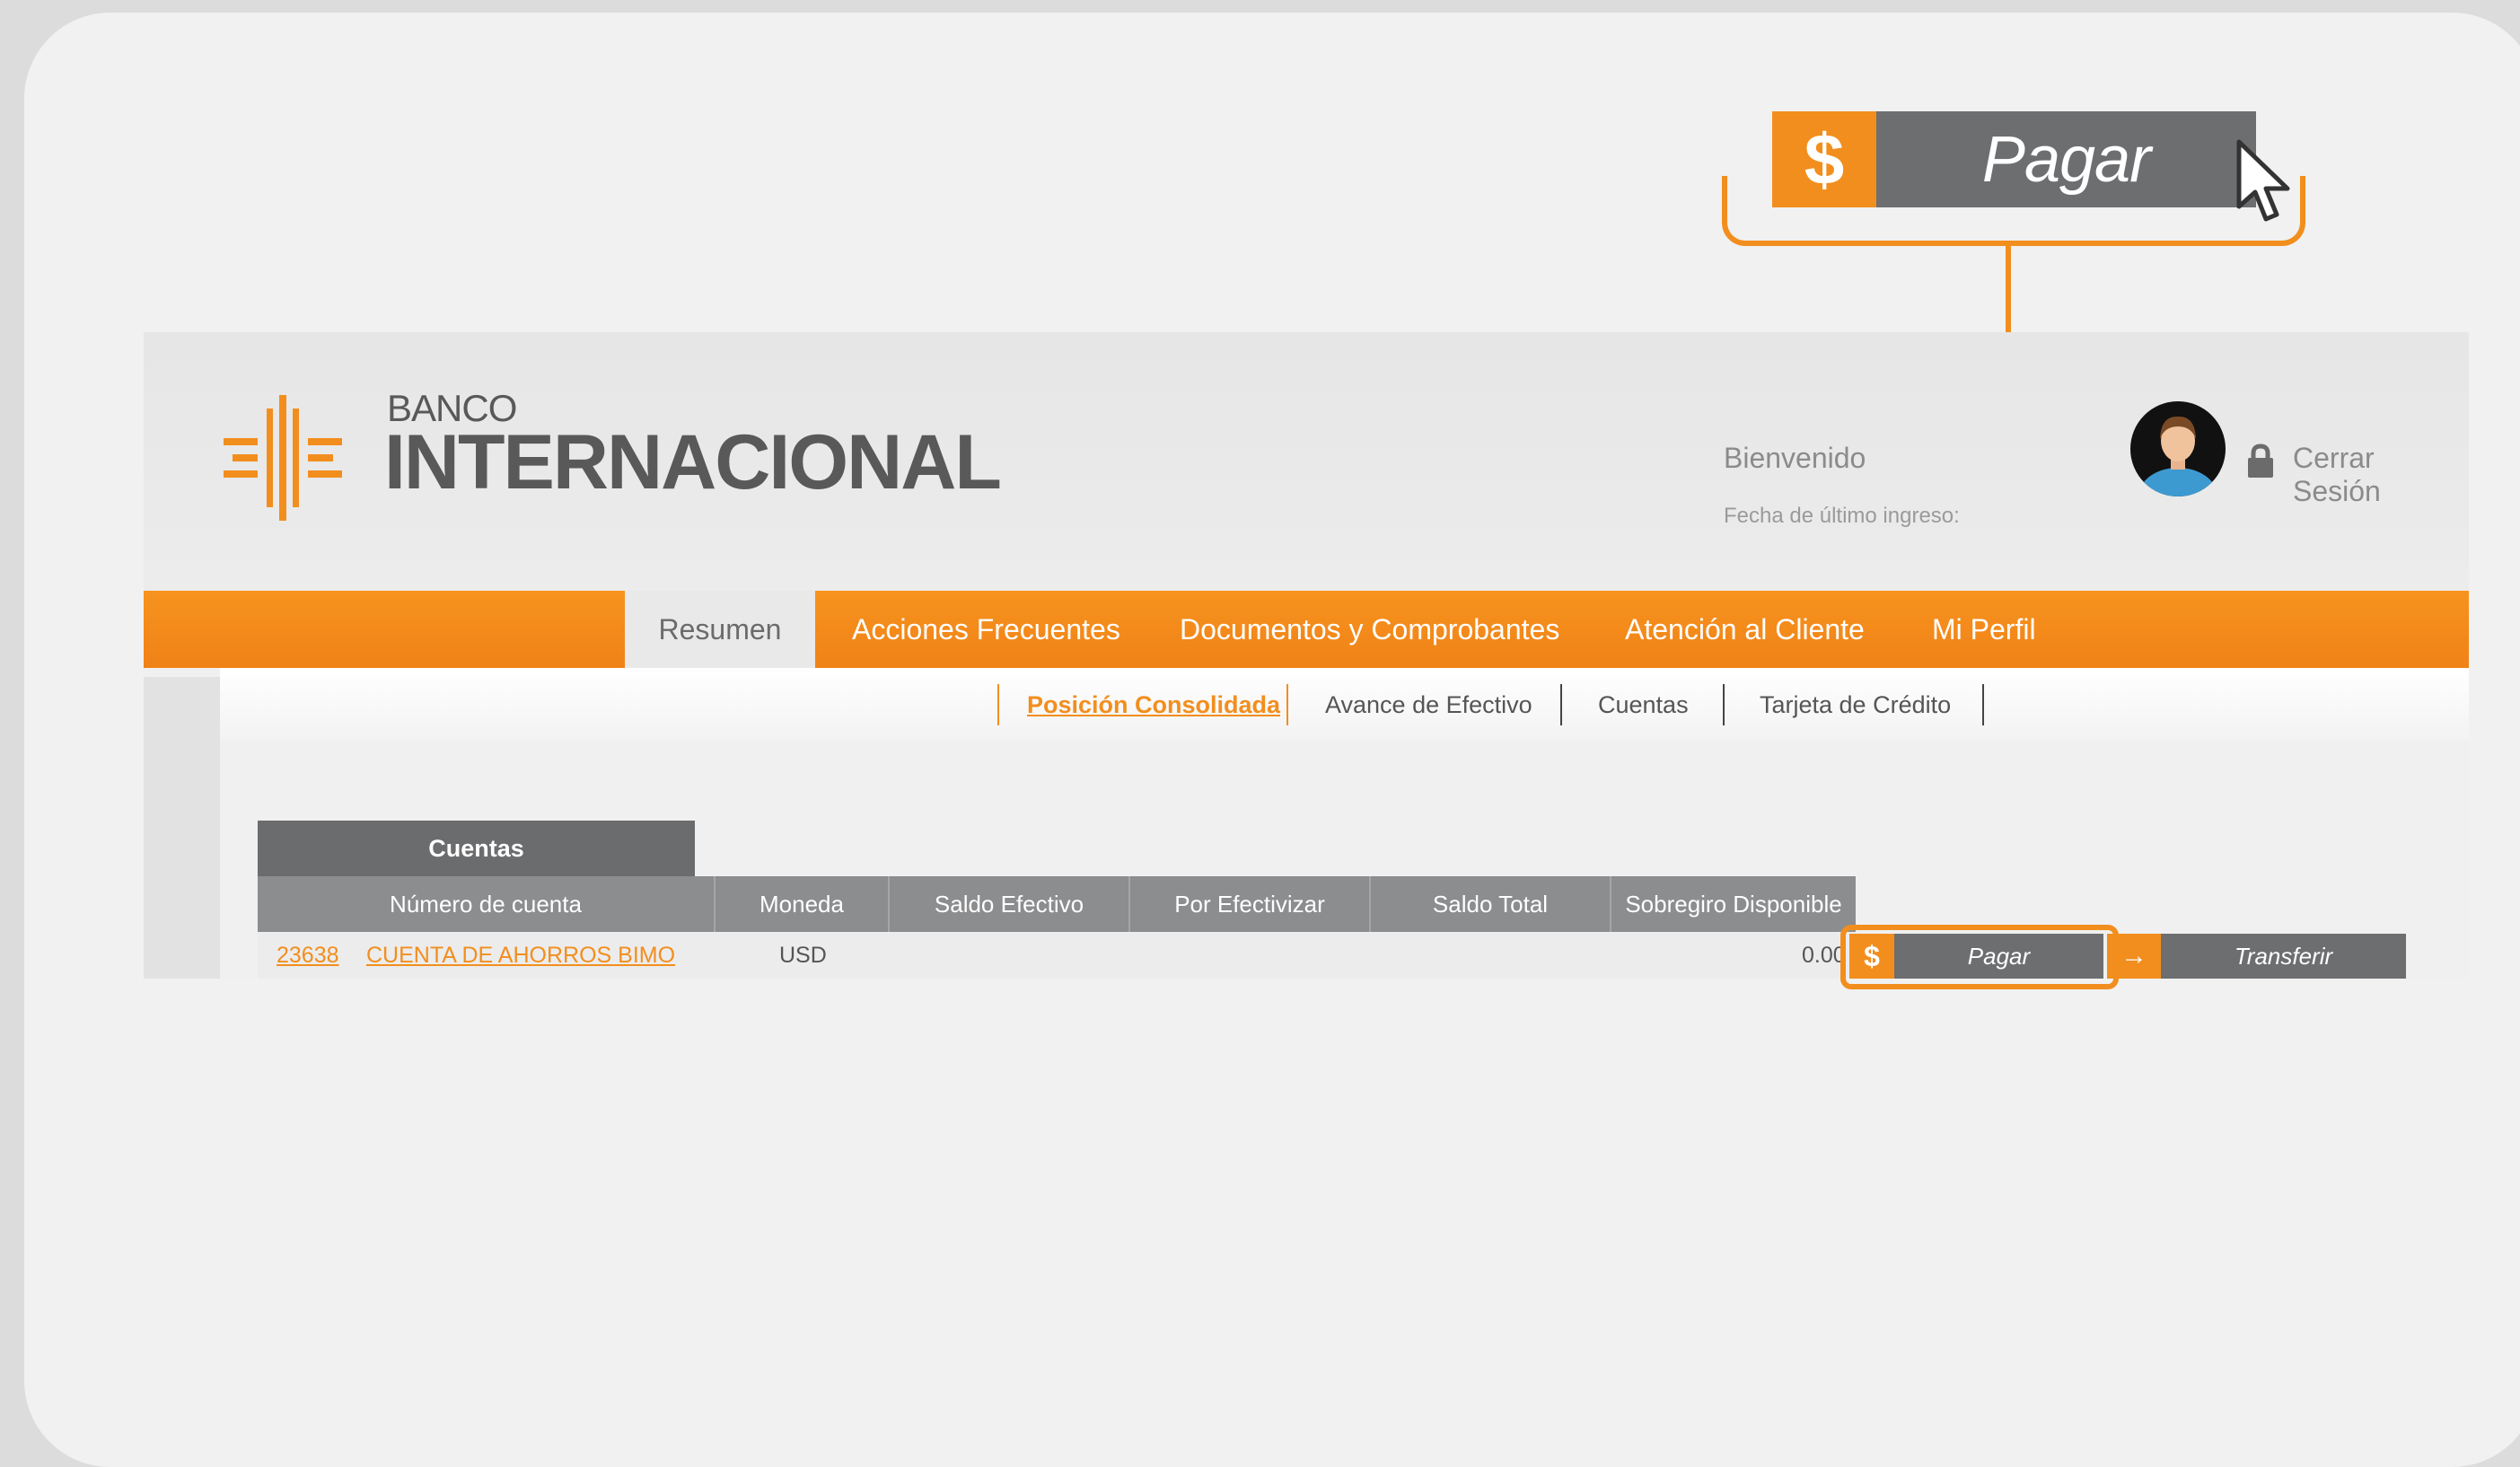 The image size is (2520, 1467). Describe the element at coordinates (693, 462) in the screenshot. I see `brand-name: INTERNACIONAL` at that location.